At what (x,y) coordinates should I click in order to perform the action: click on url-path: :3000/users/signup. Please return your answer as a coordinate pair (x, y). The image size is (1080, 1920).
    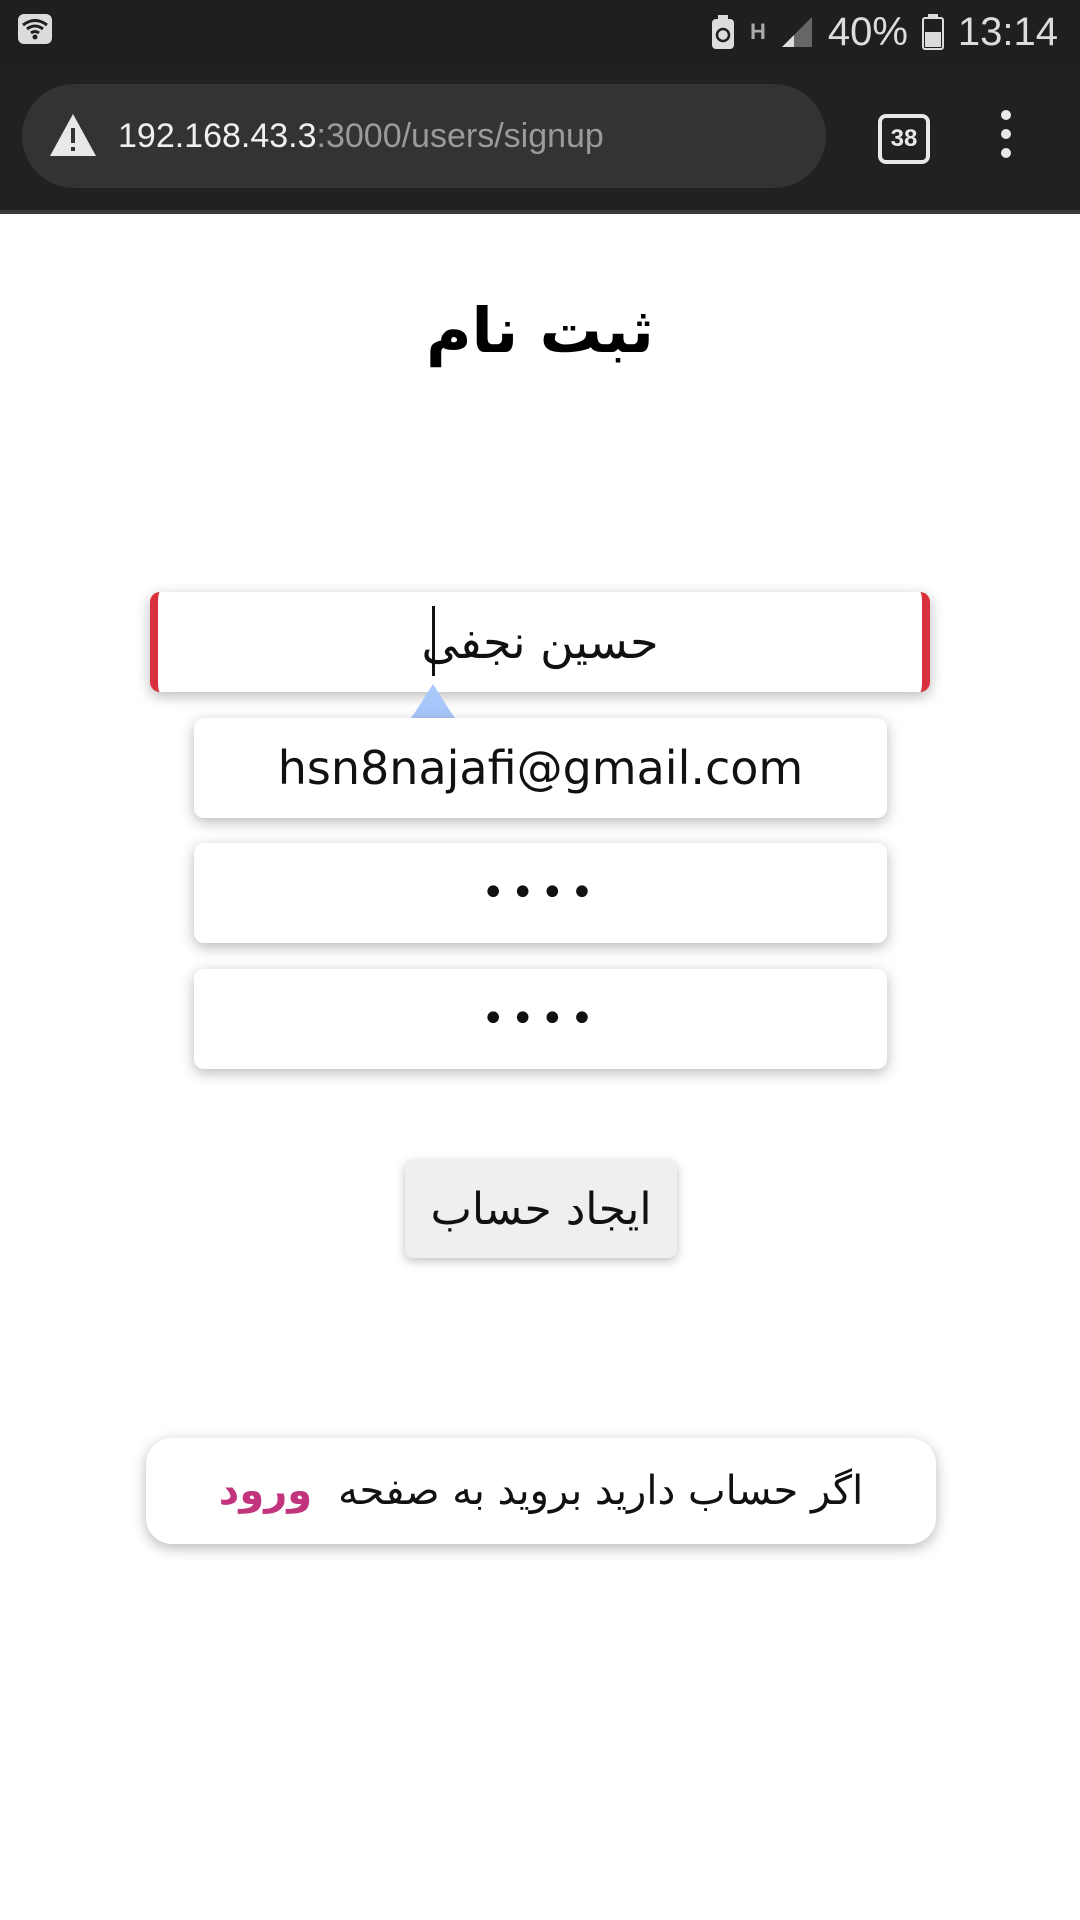
    Looking at the image, I should click on (460, 136).